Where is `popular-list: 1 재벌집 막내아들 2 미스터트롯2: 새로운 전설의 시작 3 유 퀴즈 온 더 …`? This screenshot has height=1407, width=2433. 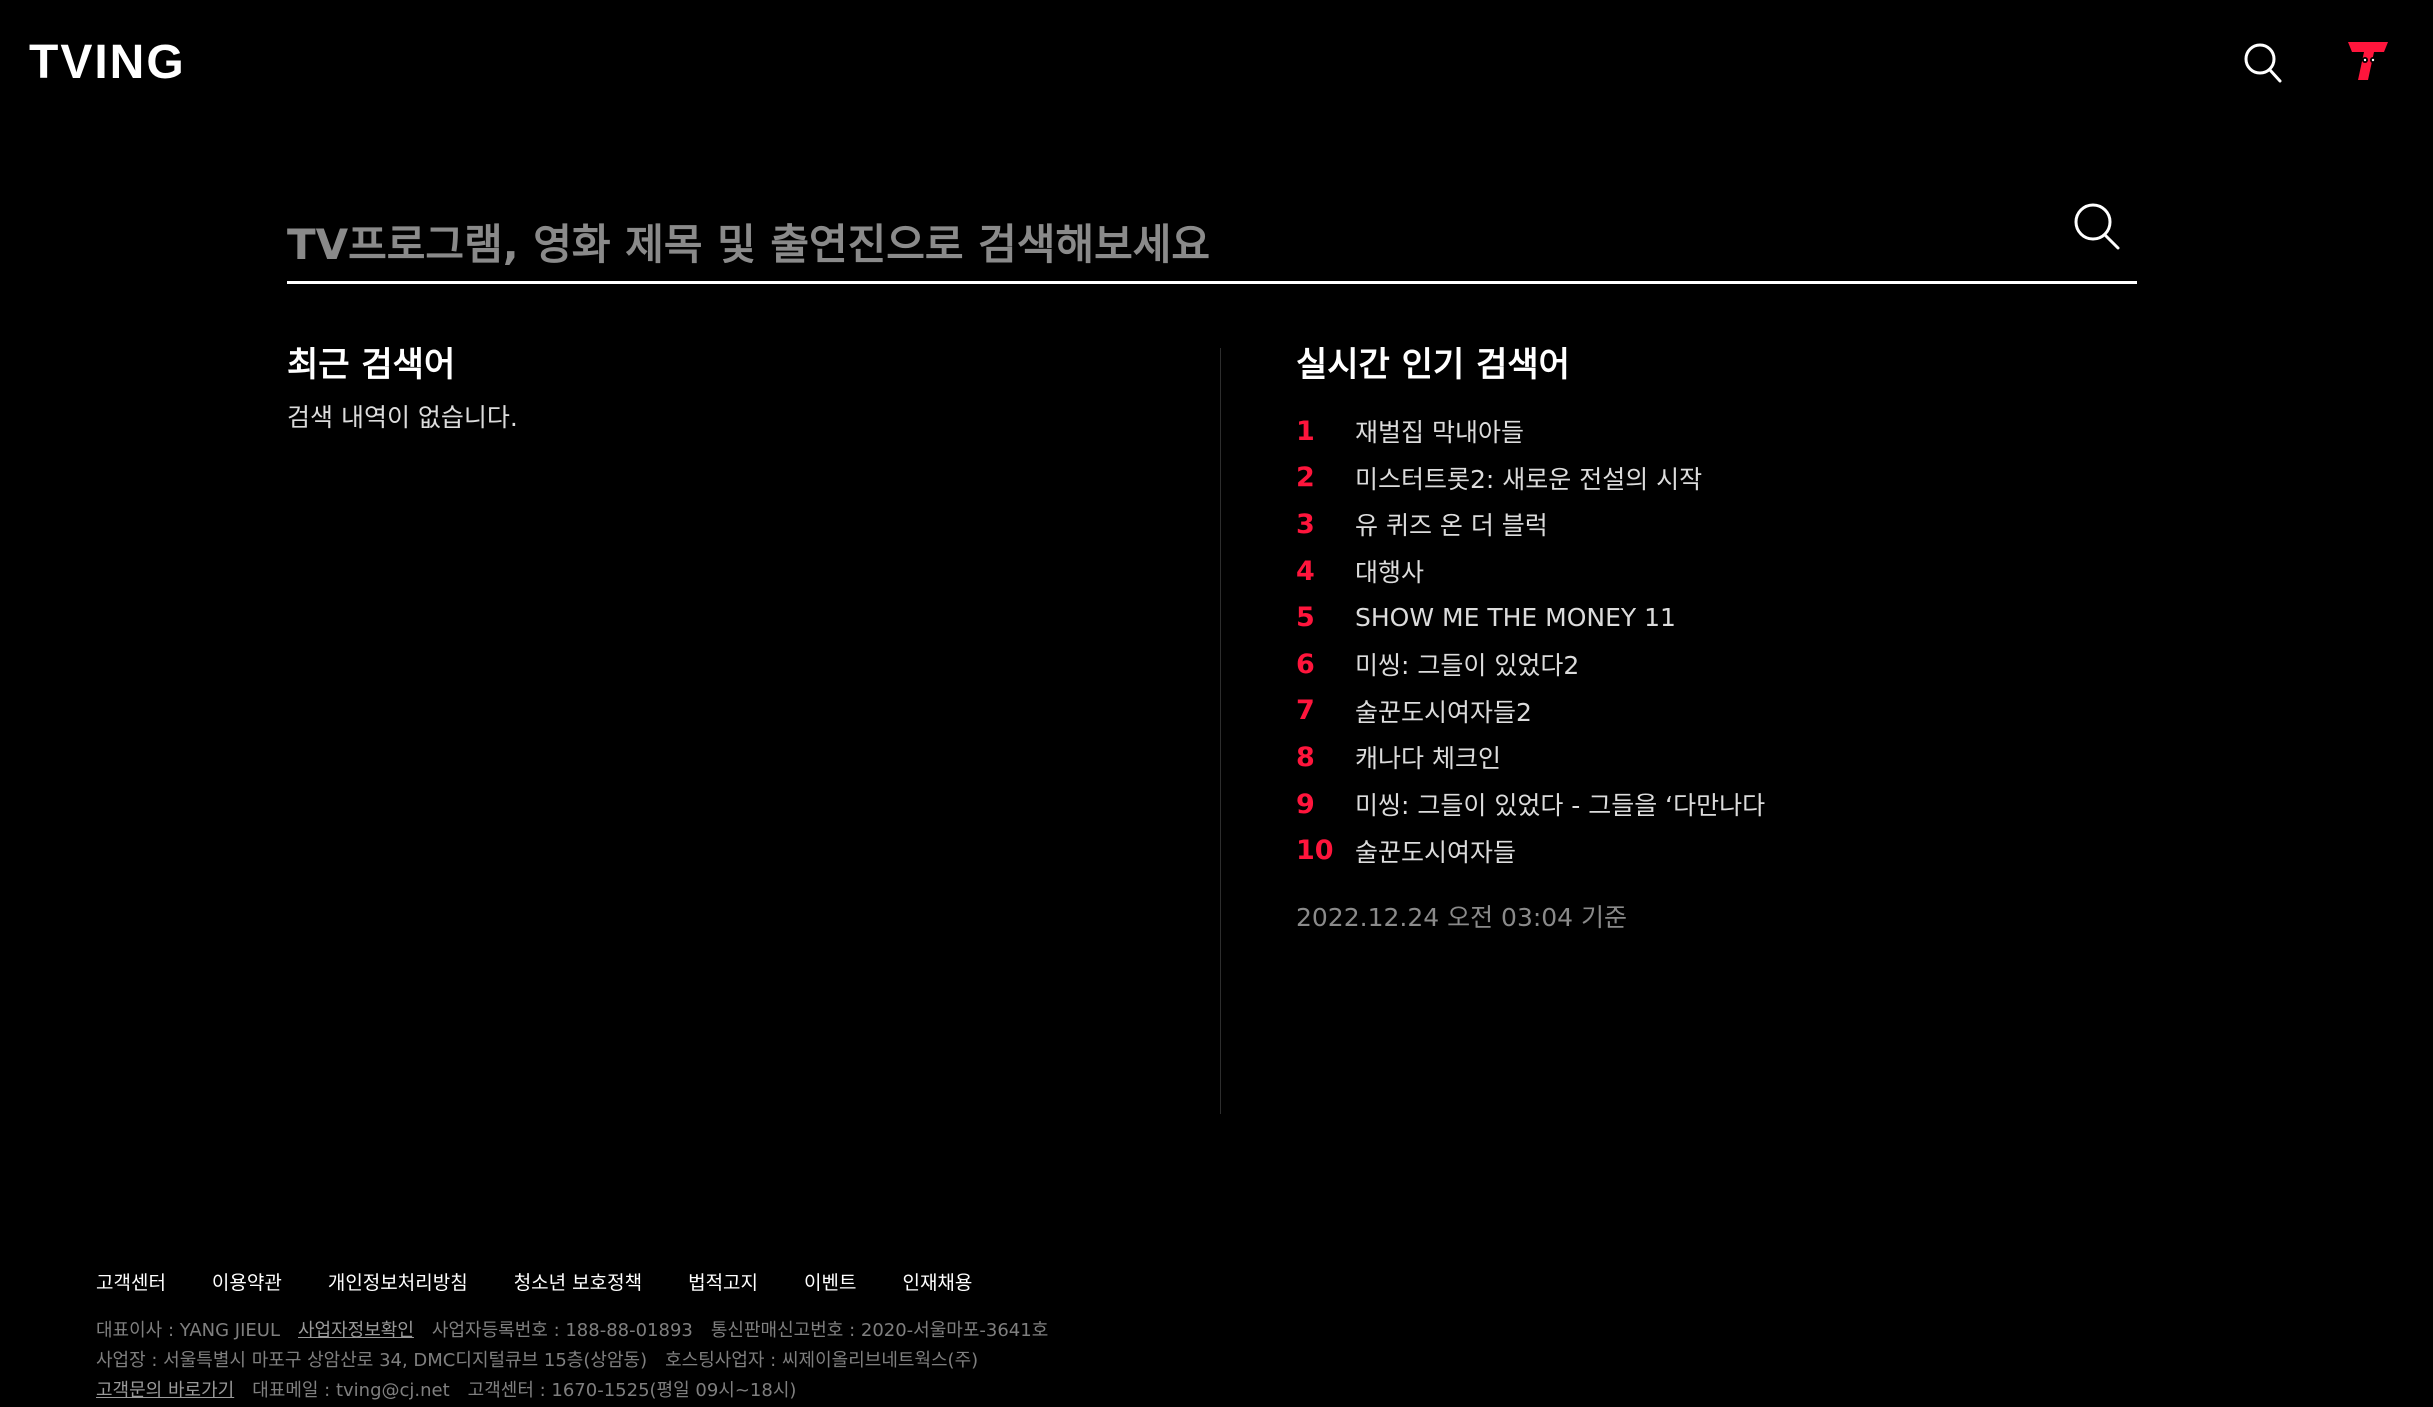
popular-list: 1 재벌집 막내아들 2 미스터트롯2: 새로운 전설의 시작 3 유 퀴즈 온 더 … is located at coordinates (1746, 641).